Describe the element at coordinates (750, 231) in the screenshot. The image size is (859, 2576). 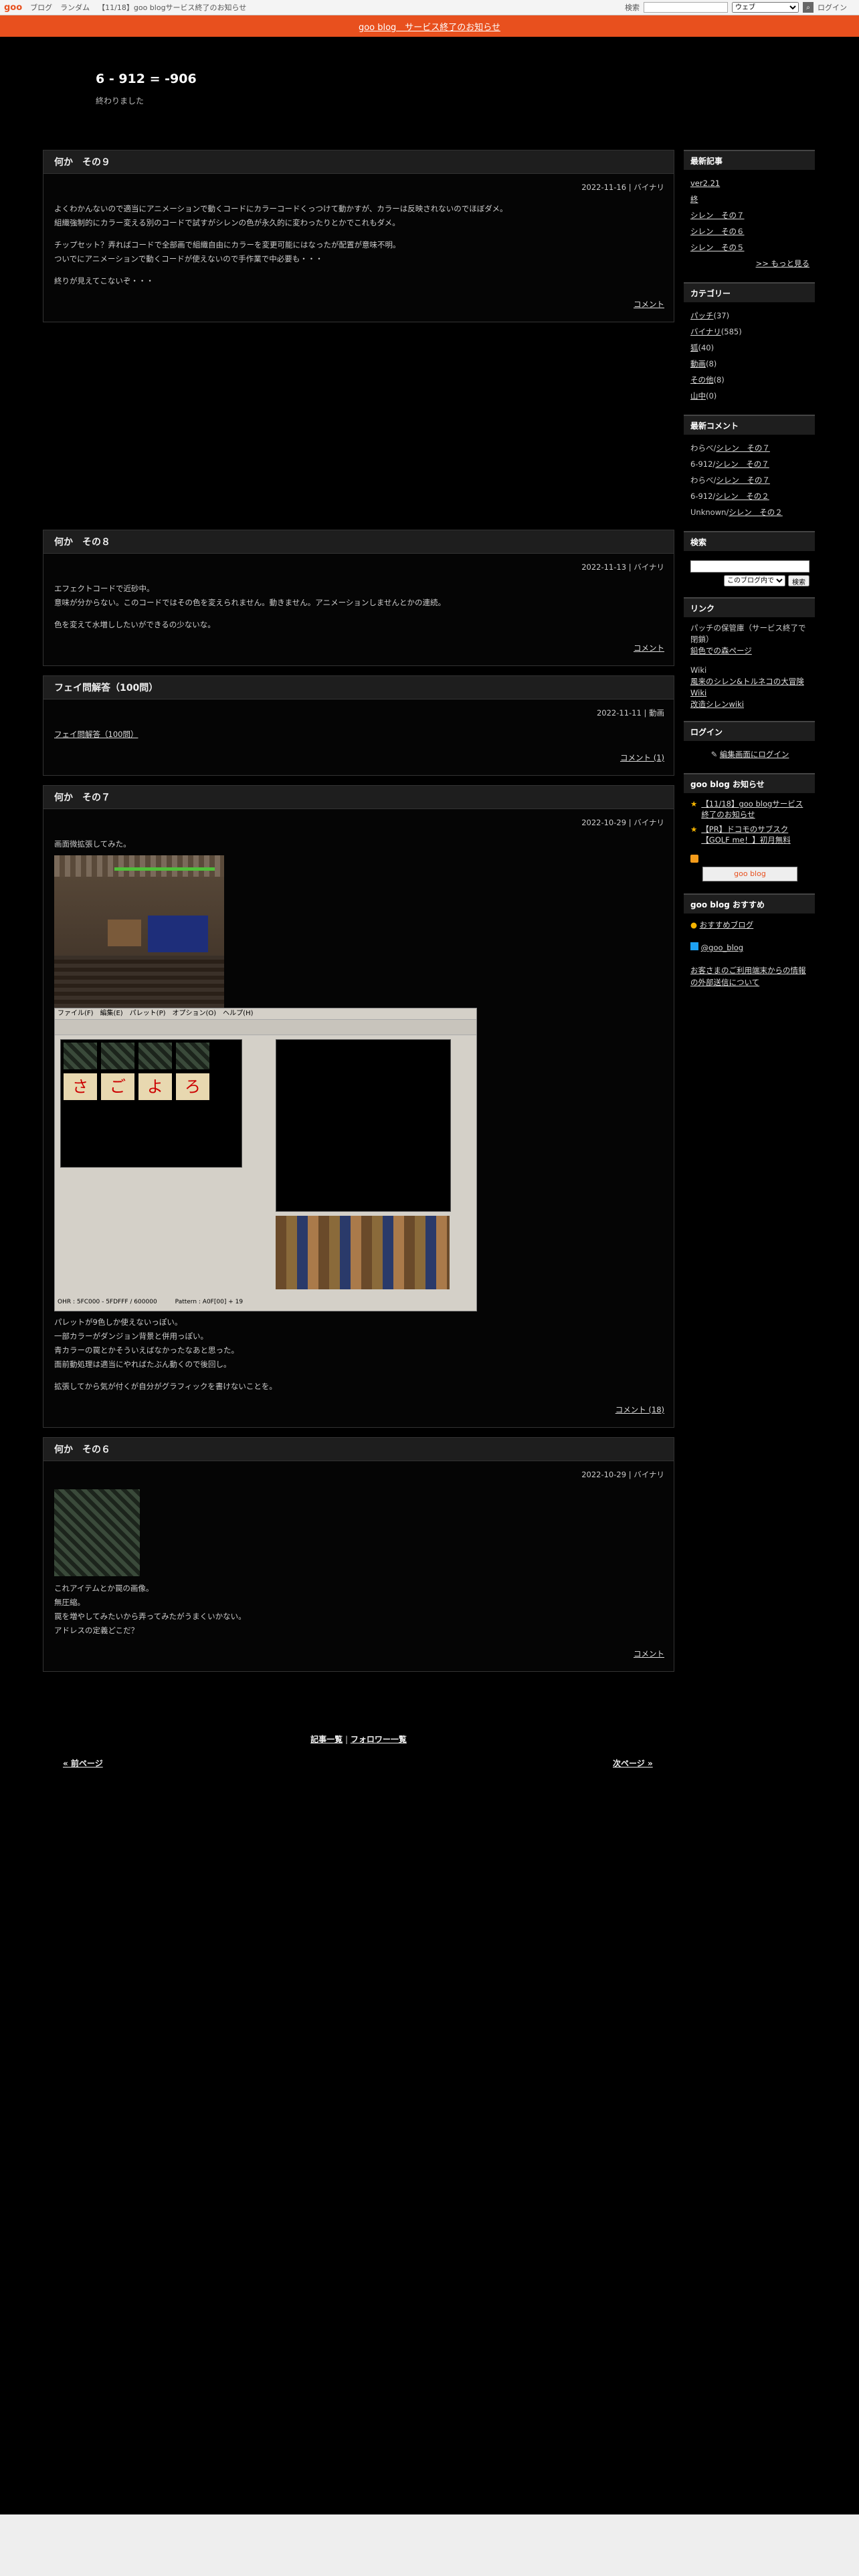
I see `recent-post-link: シレン その６` at that location.